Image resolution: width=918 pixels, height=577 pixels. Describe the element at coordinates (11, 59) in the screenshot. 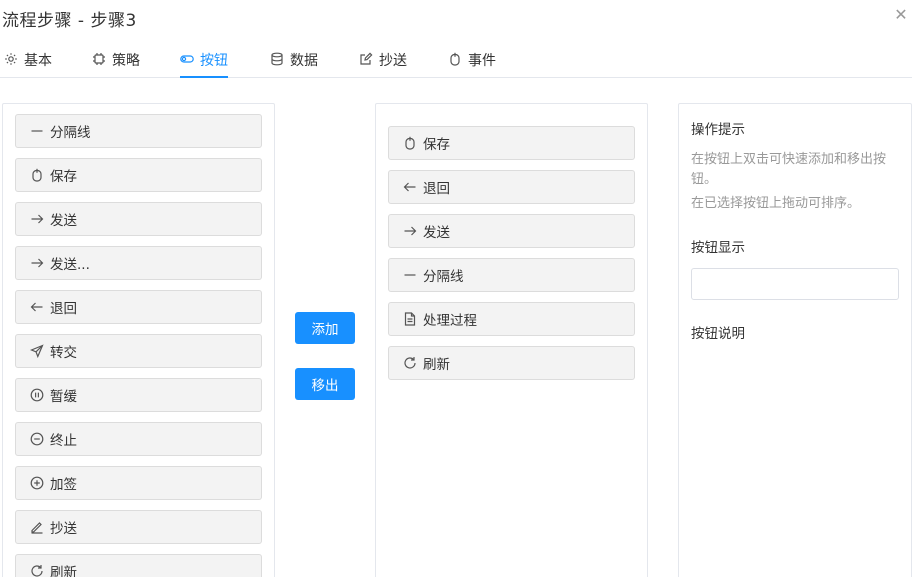

I see `gear-icon` at that location.